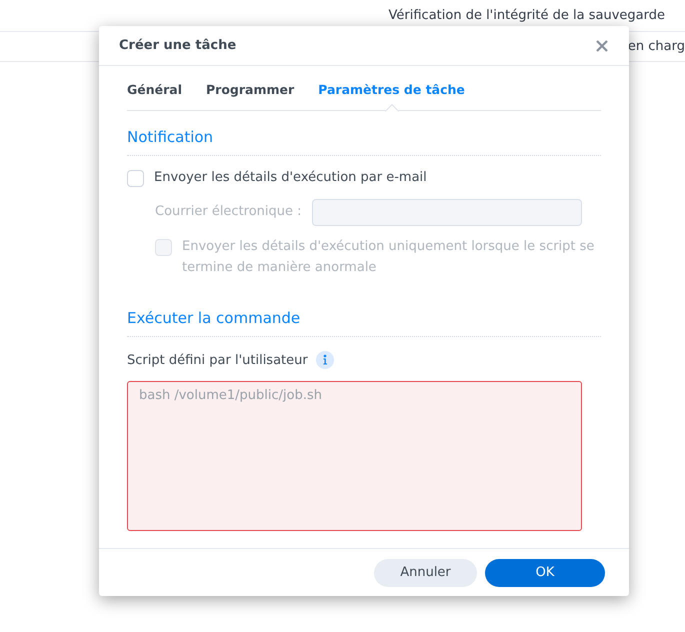 This screenshot has width=685, height=632. I want to click on cancel-button: Annuler, so click(425, 572).